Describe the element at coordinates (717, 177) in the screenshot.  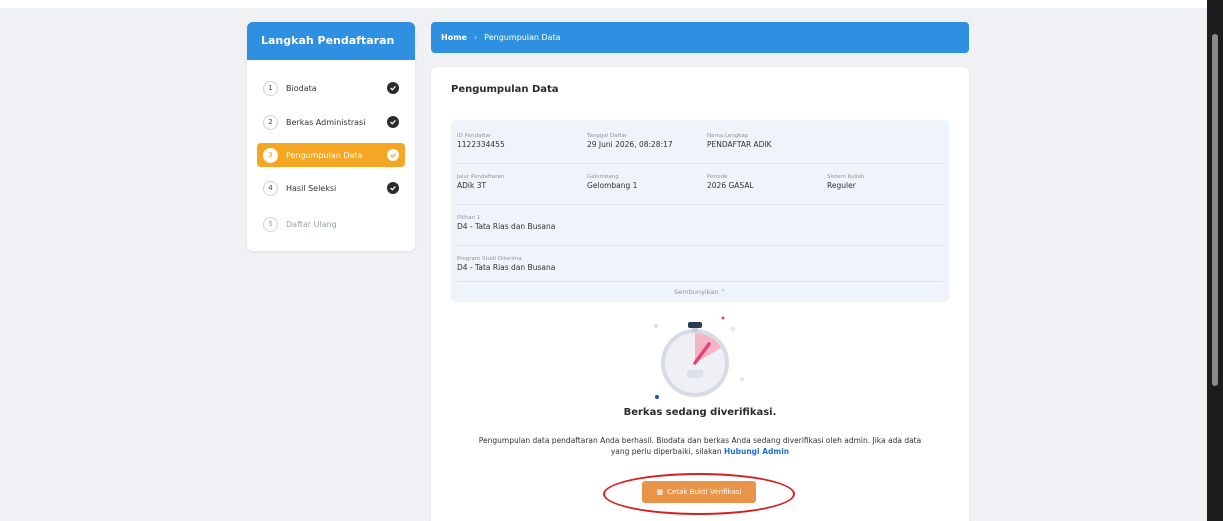
I see `field-label: Periode` at that location.